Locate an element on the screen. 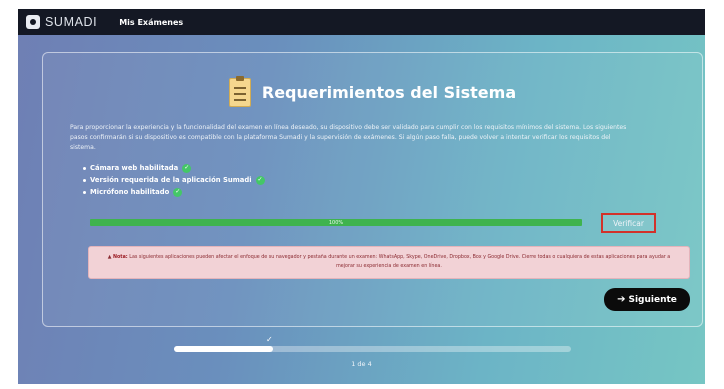  requirement-label: Micrófono habilitado is located at coordinates (130, 192).